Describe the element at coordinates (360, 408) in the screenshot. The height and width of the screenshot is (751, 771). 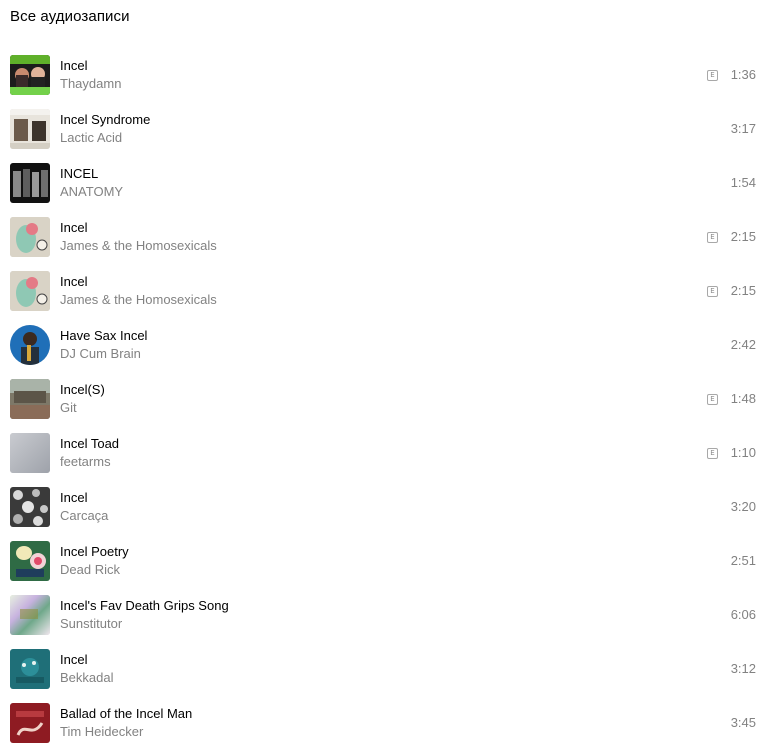
I see `track-artist: Git` at that location.